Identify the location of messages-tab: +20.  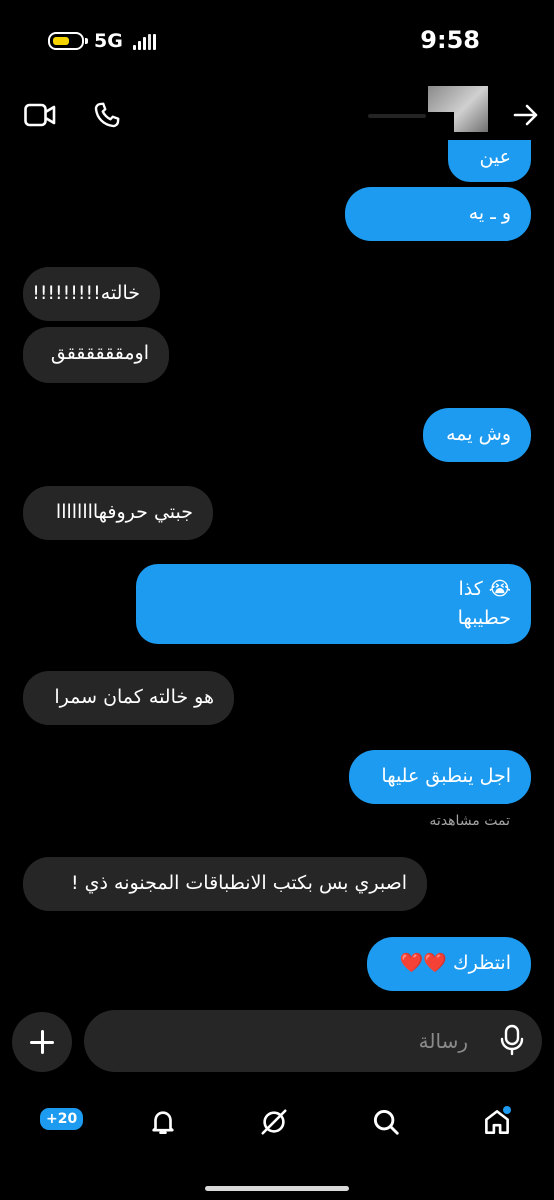
(54, 1122).